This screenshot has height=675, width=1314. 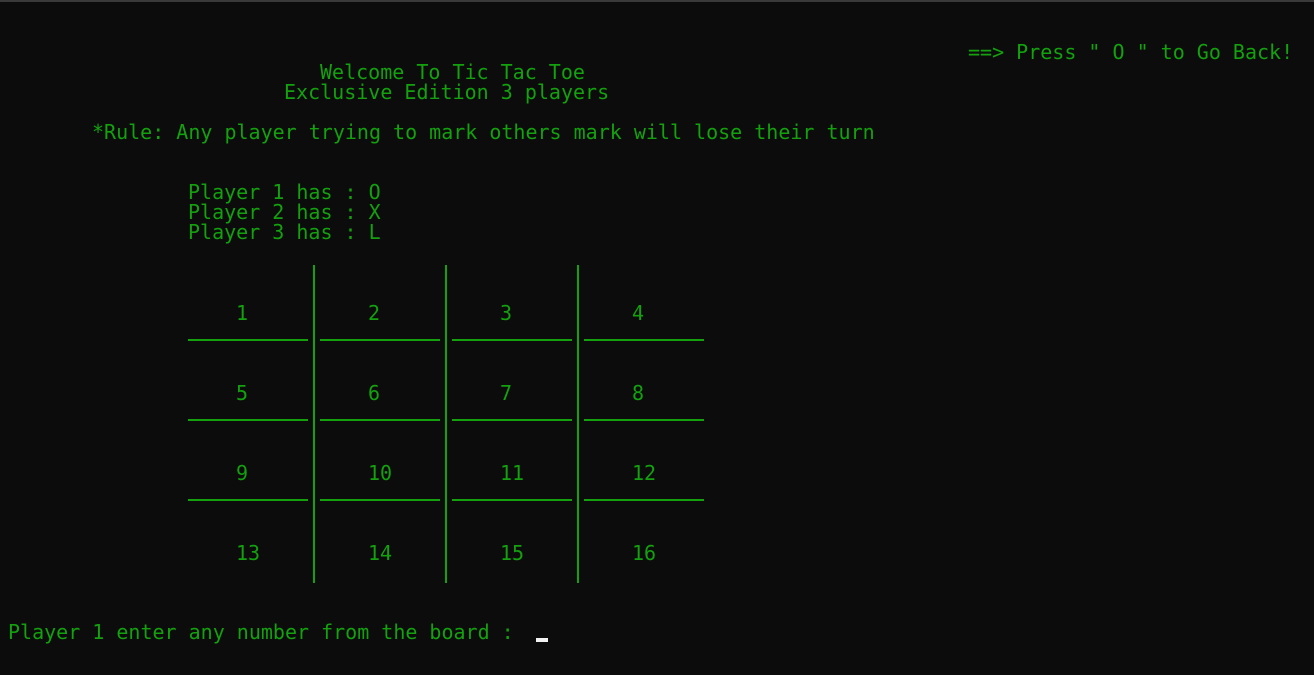 I want to click on board-cell-7: 7, so click(x=506, y=393).